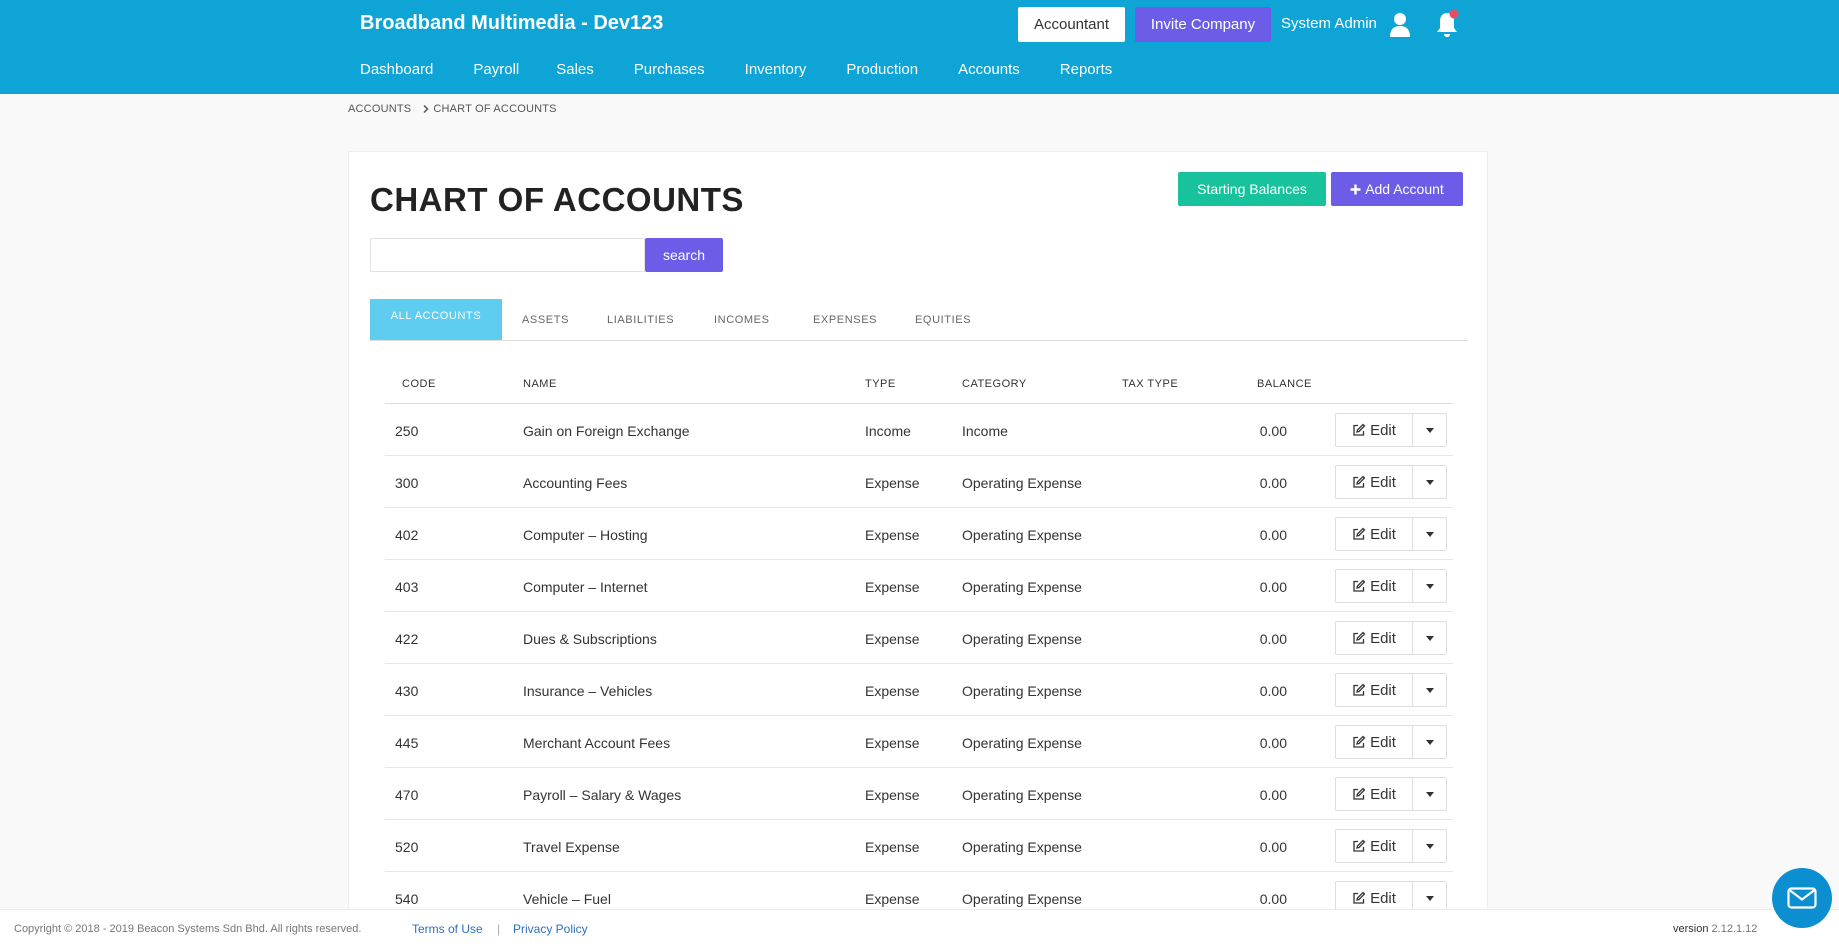 The height and width of the screenshot is (947, 1839). What do you see at coordinates (1203, 24) in the screenshot?
I see `invite-company-button: Invite Company` at bounding box center [1203, 24].